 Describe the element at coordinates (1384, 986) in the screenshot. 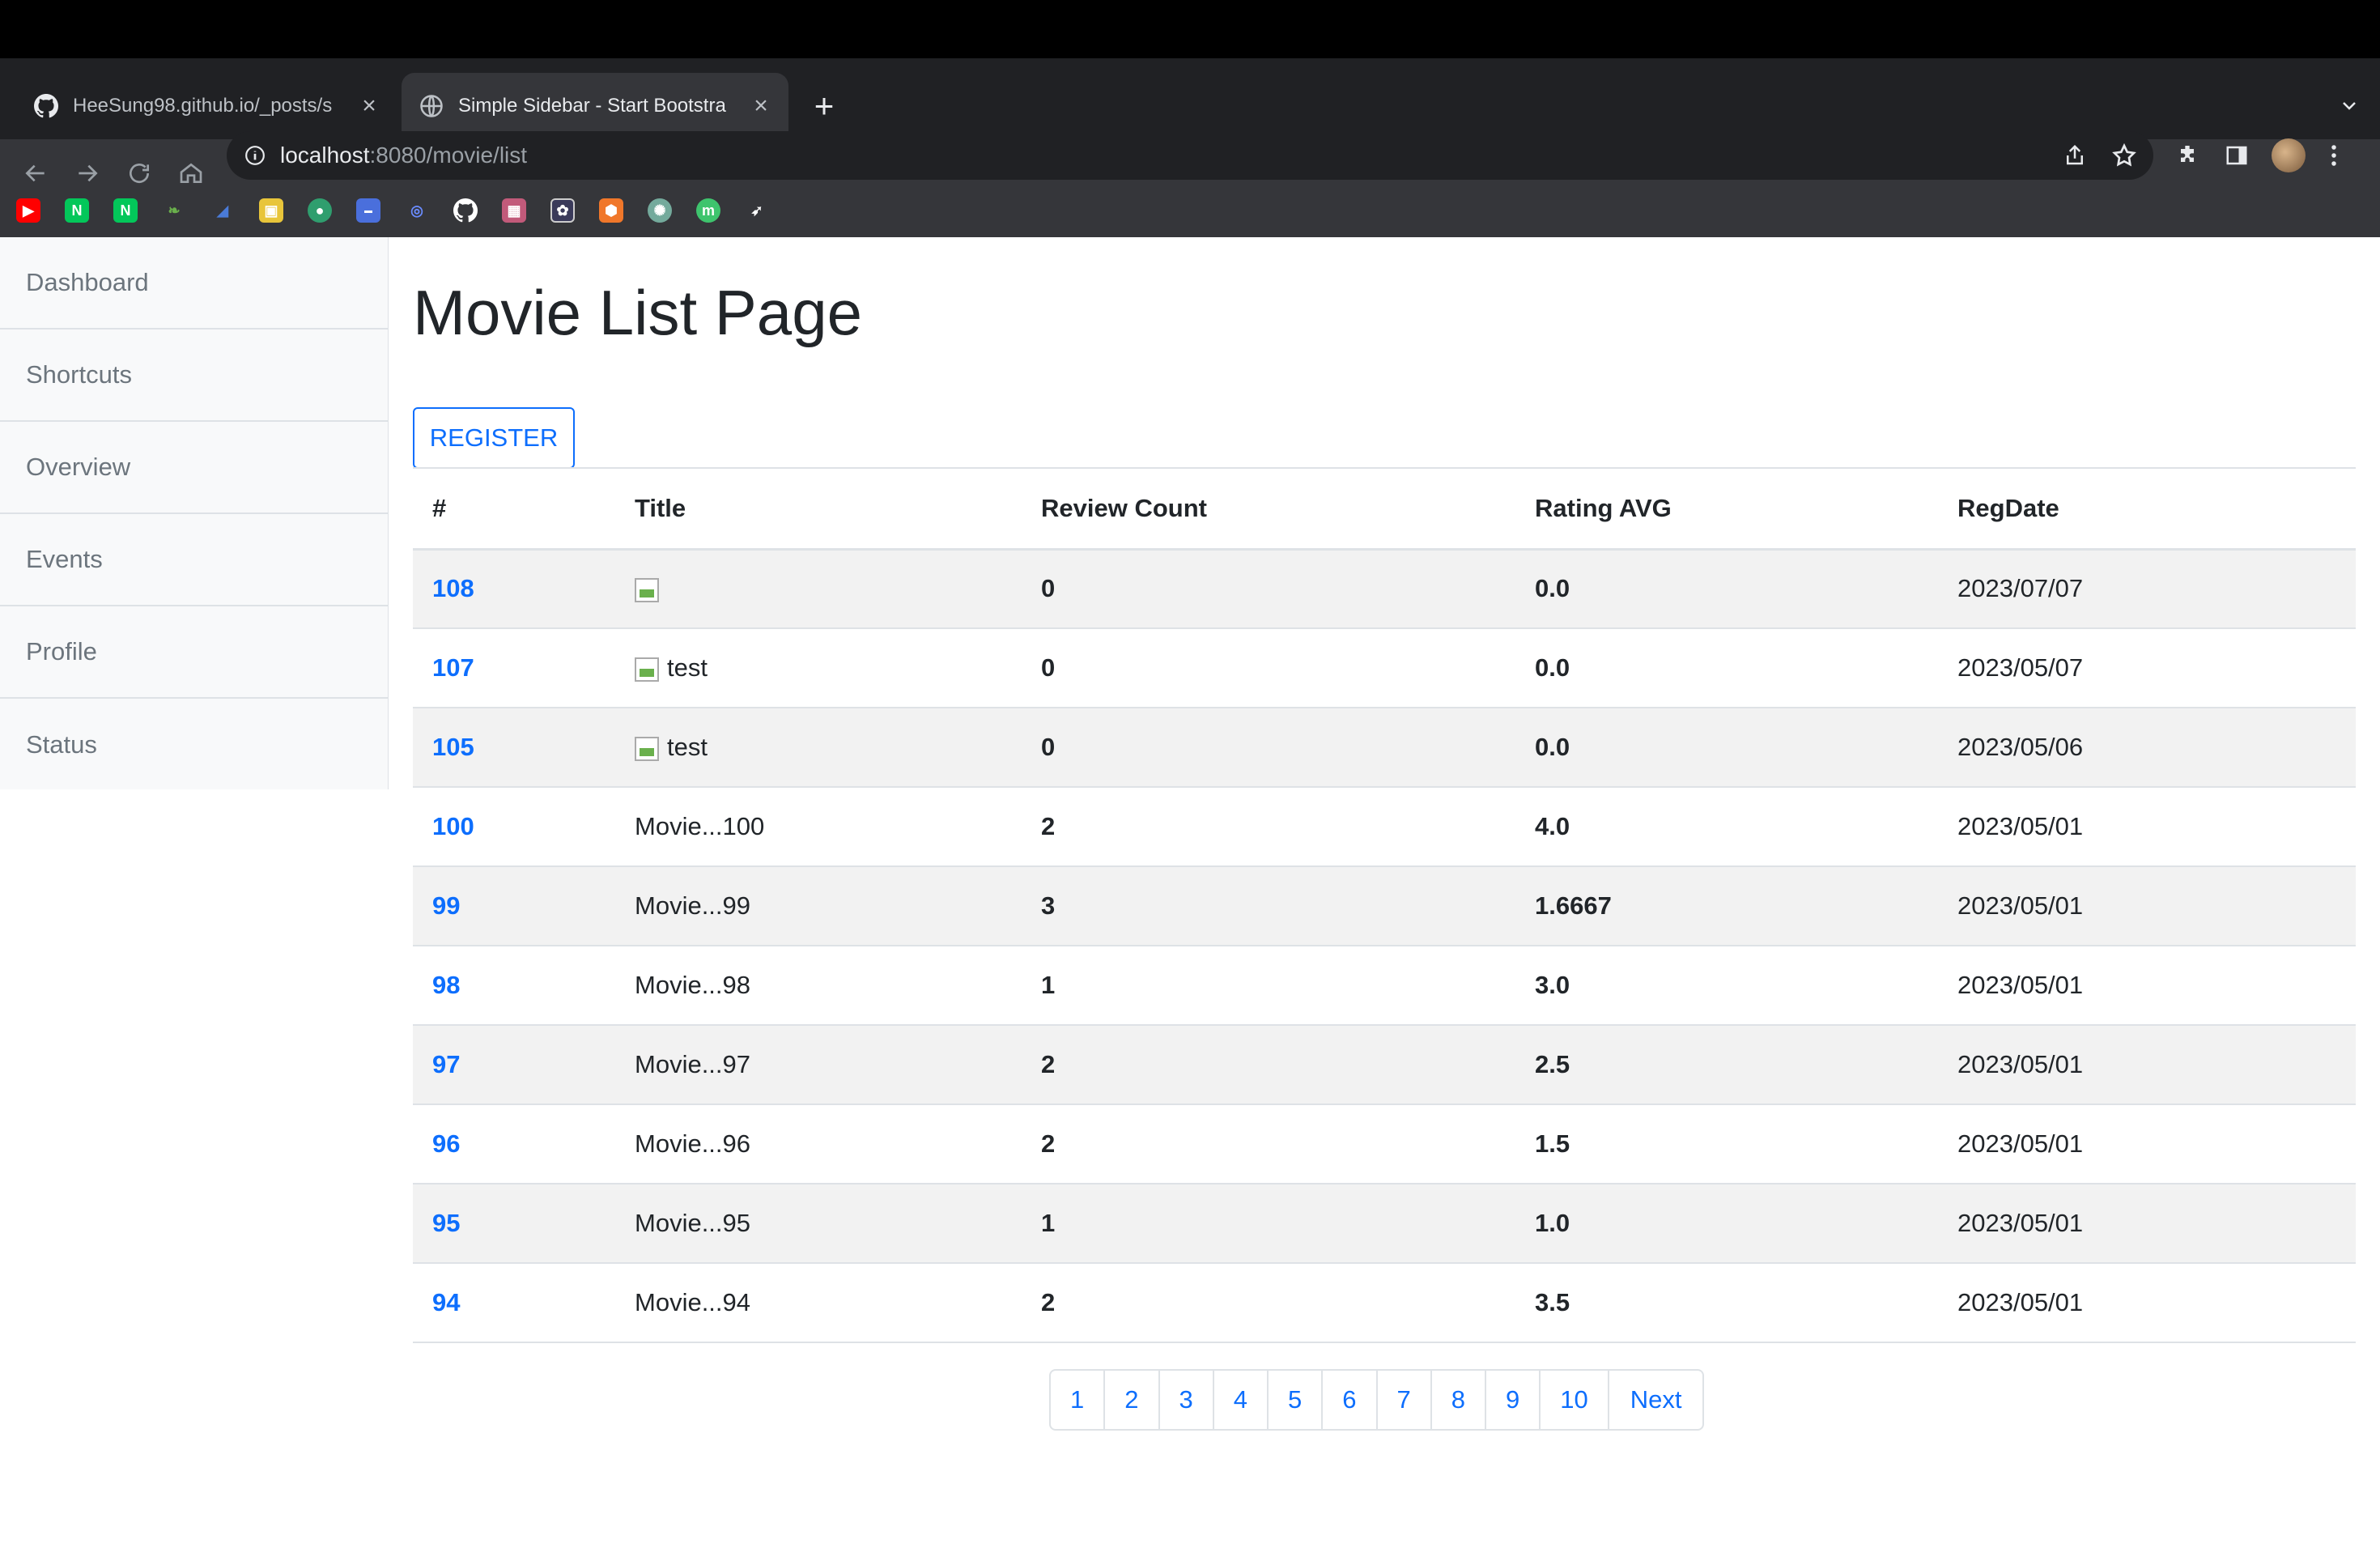

I see `table-row: 98 Movie...98 1 3.0 2023/05/01` at that location.